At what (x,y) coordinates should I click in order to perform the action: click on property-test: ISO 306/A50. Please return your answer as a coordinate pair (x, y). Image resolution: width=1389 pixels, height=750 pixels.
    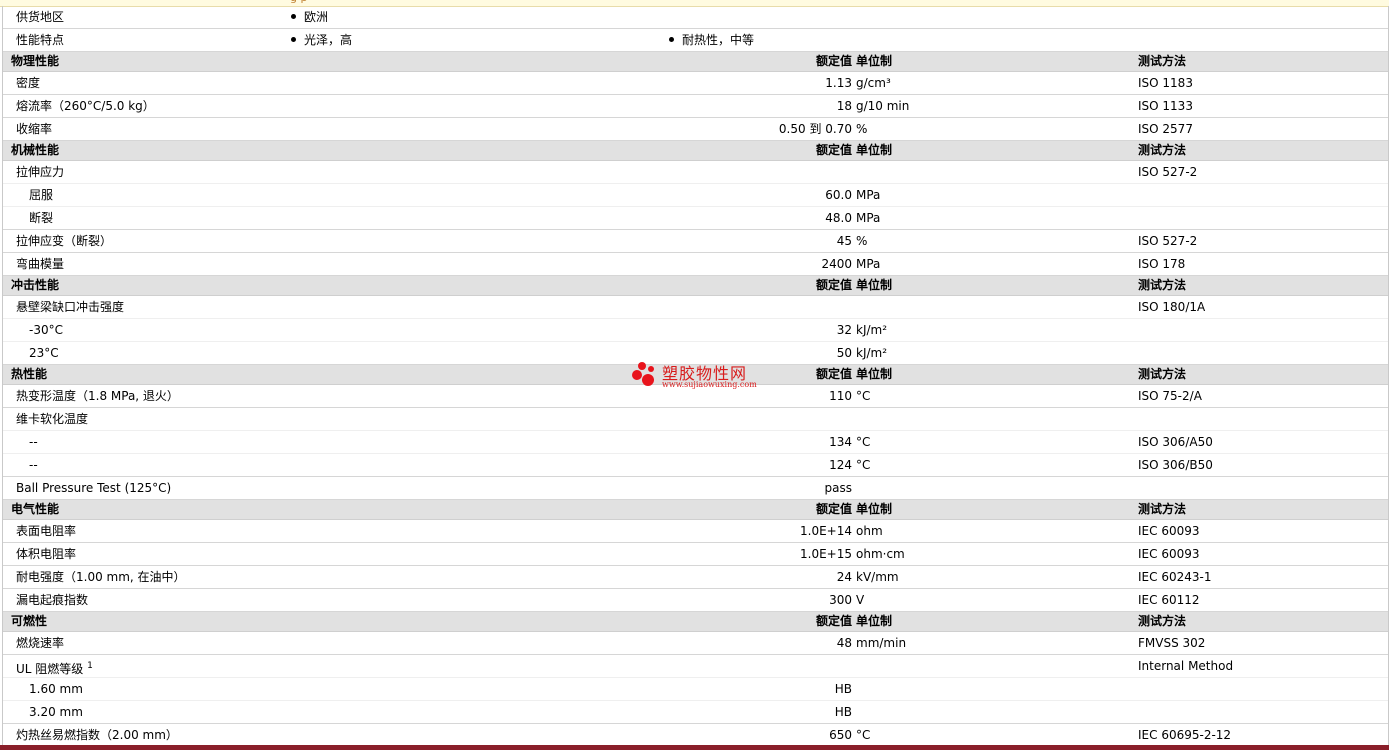
    Looking at the image, I should click on (1175, 442).